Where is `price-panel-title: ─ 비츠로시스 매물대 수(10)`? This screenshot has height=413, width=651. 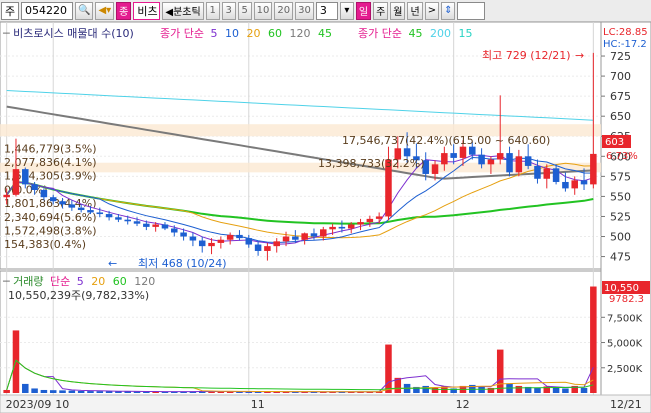
price-panel-title: ─ 비츠로시스 매물대 수(10) is located at coordinates (68, 33).